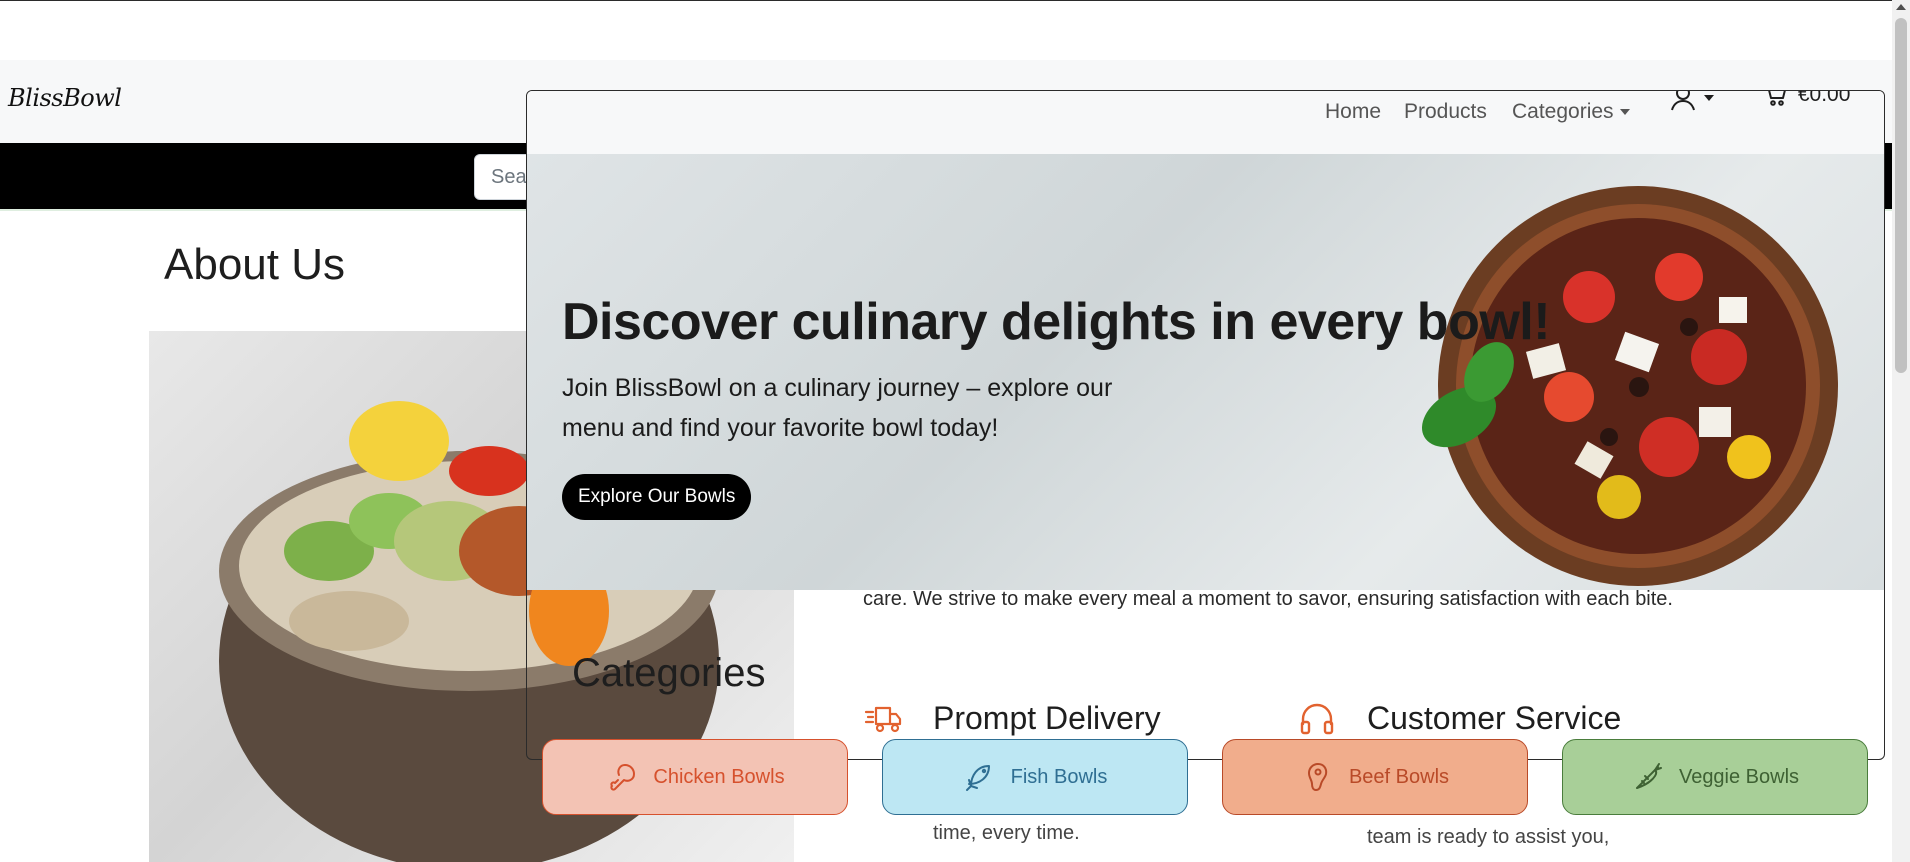 The height and width of the screenshot is (862, 1910). Describe the element at coordinates (955, 0) in the screenshot. I see `window-top-border` at that location.